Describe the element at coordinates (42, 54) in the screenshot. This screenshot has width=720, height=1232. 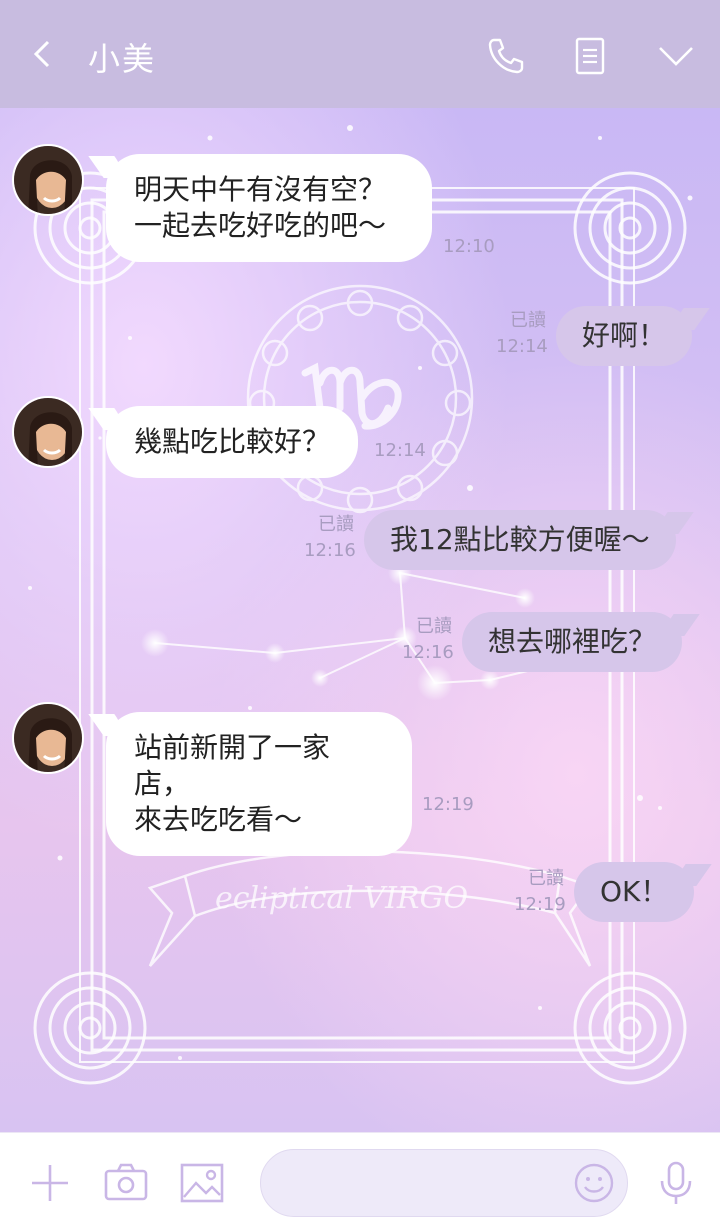
I see `chevron-left-icon` at that location.